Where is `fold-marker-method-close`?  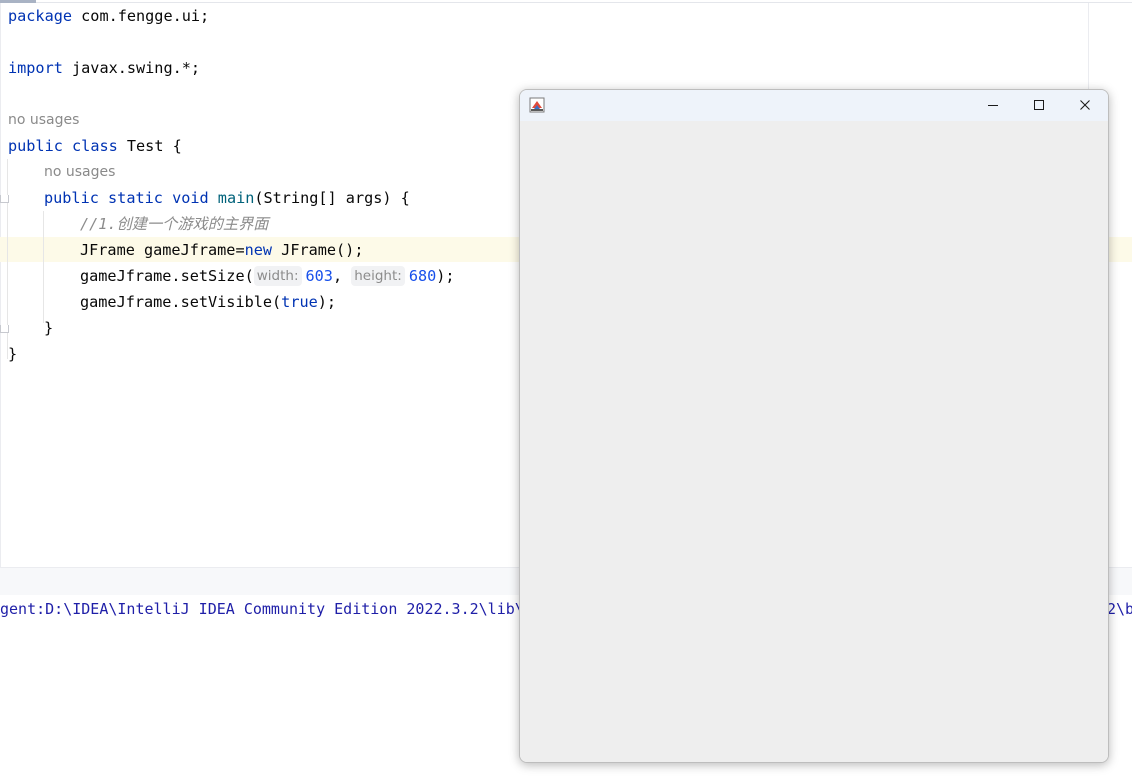 fold-marker-method-close is located at coordinates (4, 329).